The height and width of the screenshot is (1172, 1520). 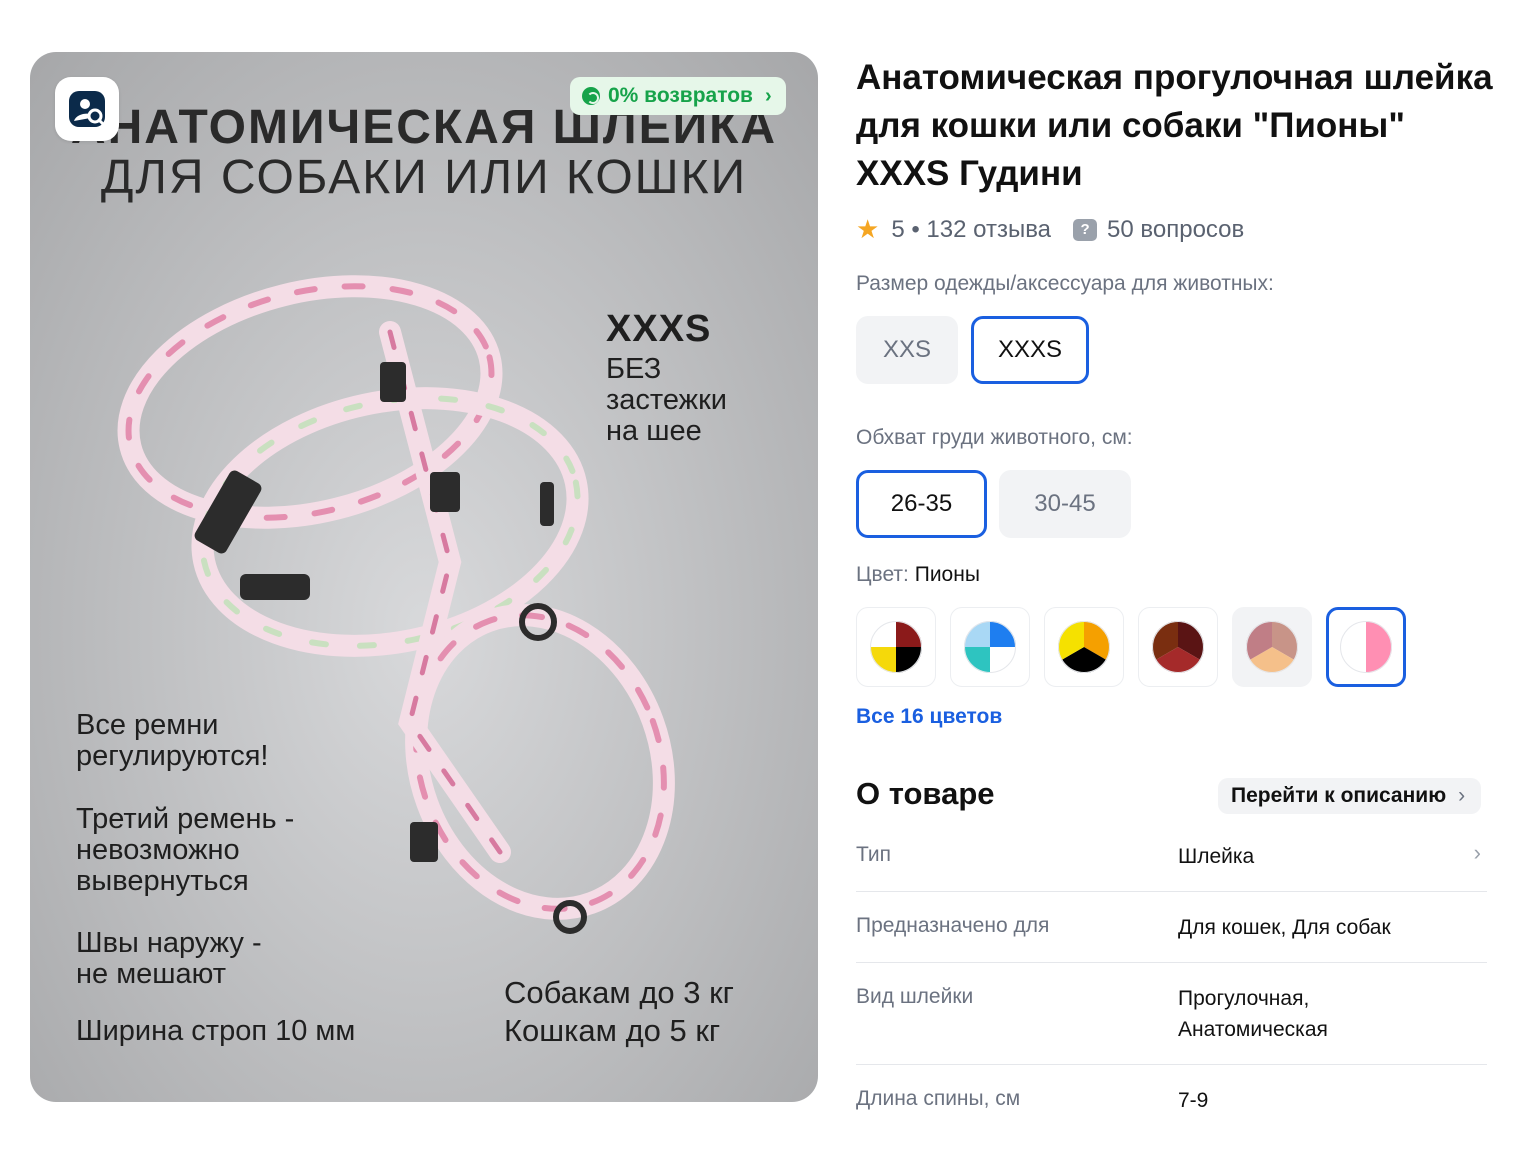 I want to click on goto-description-button: Перейти к описанию ›, so click(x=1350, y=796).